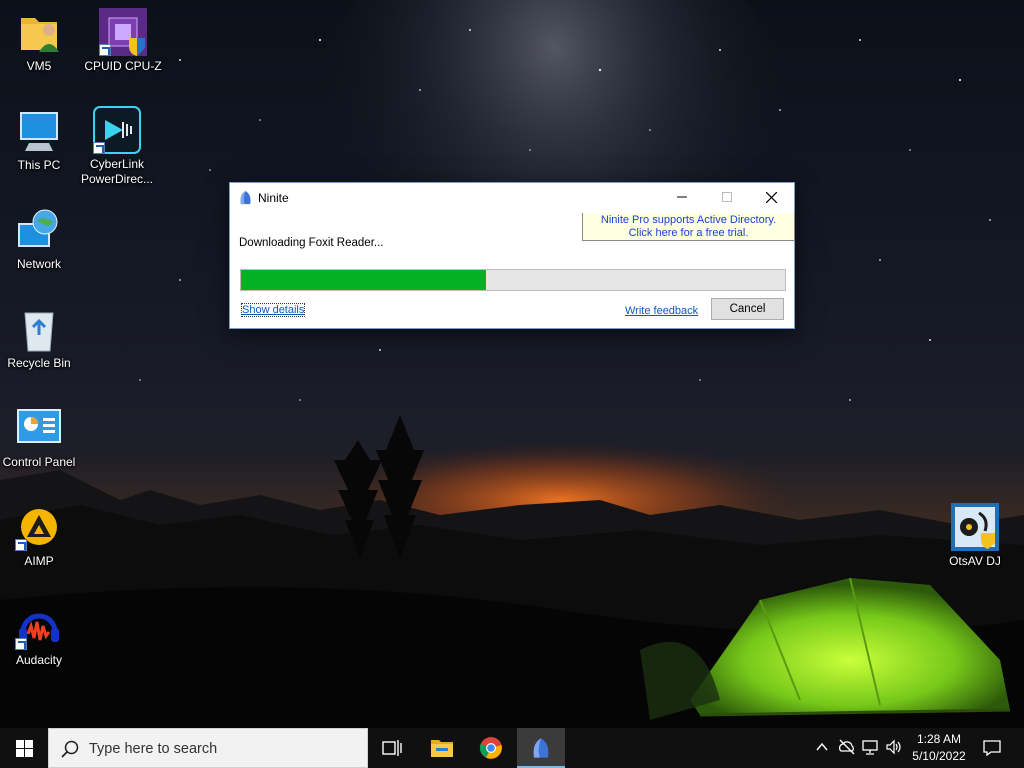  I want to click on taskbar-chrome, so click(491, 748).